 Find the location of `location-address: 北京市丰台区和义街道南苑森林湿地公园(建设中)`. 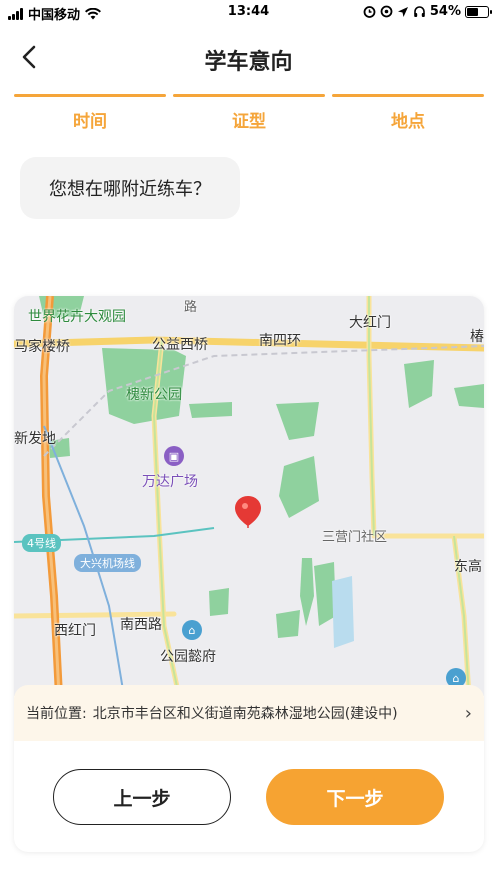

location-address: 北京市丰台区和义街道南苑森林湿地公园(建设中) is located at coordinates (245, 714).